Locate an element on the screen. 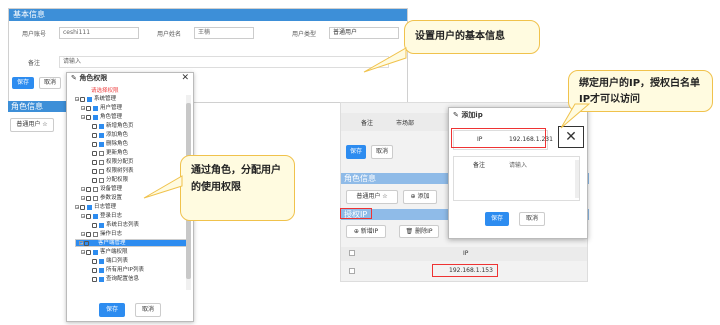  ip-dialog-note-input: 请输入 is located at coordinates (518, 164).